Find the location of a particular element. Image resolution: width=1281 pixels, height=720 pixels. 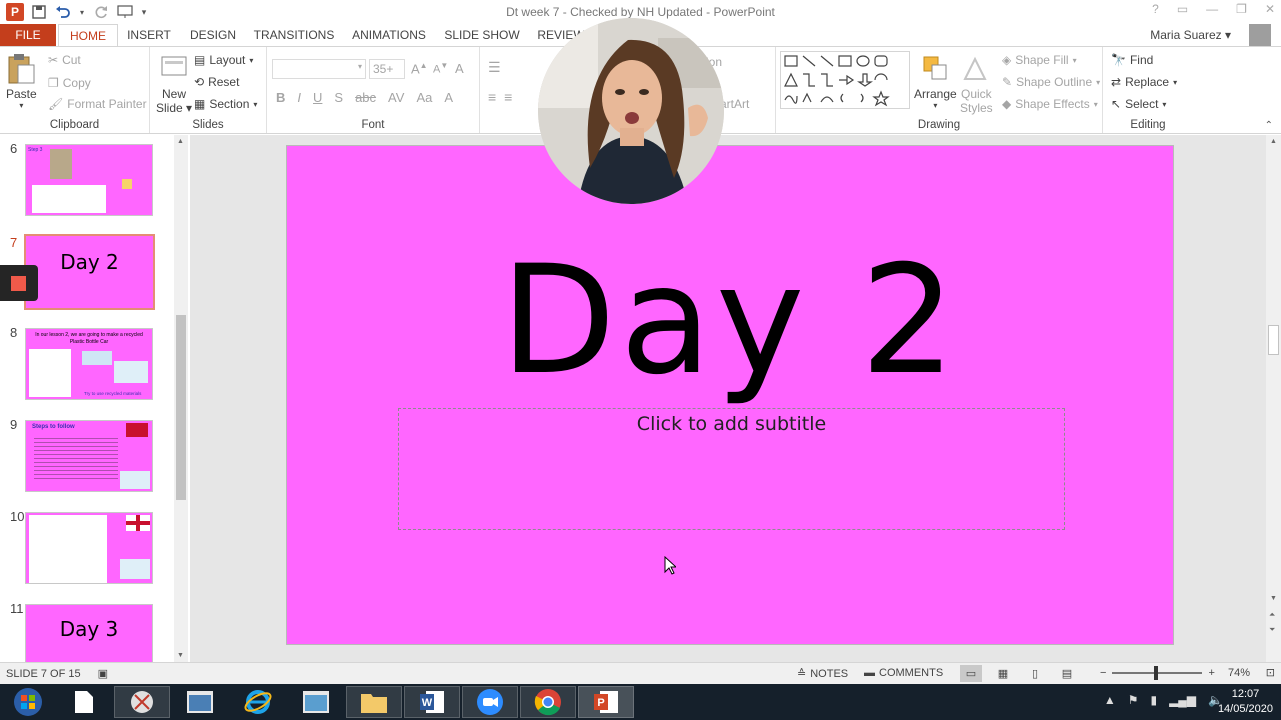

normal-view-icon: ▭ is located at coordinates (971, 673).